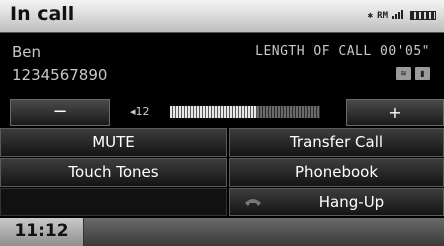 This screenshot has width=444, height=246. I want to click on volume-down-button: −, so click(60, 112).